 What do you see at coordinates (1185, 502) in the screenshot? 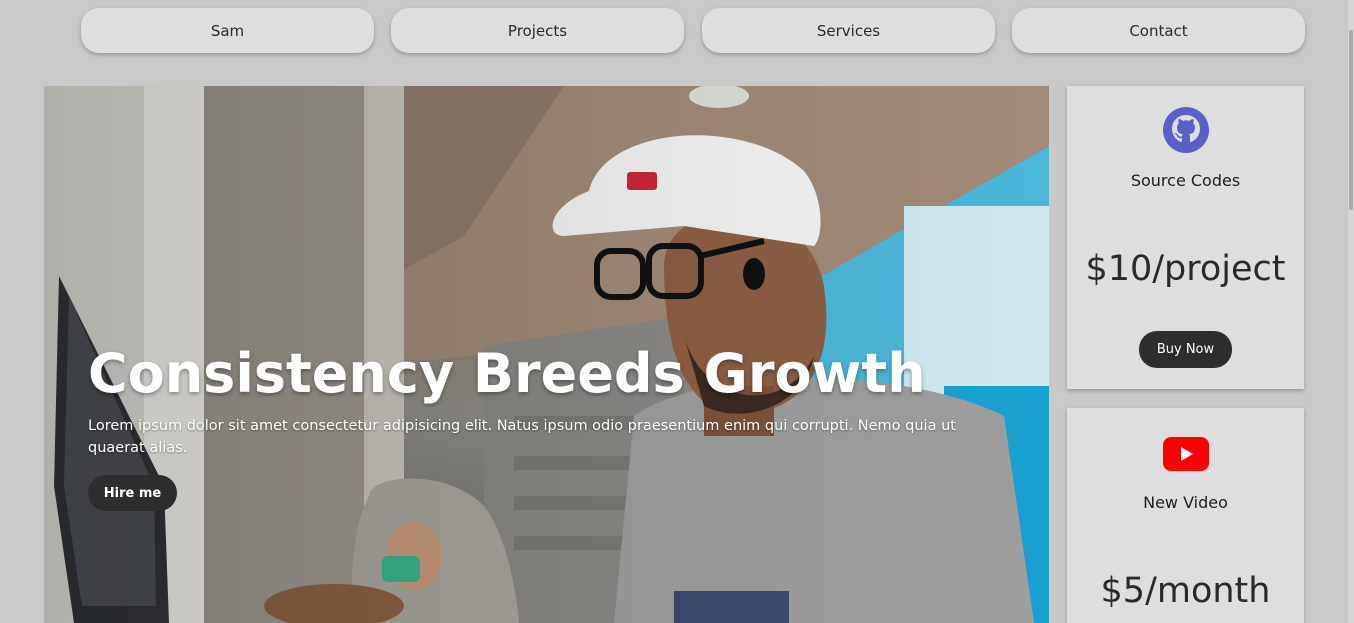
I see `card-title: New Video` at bounding box center [1185, 502].